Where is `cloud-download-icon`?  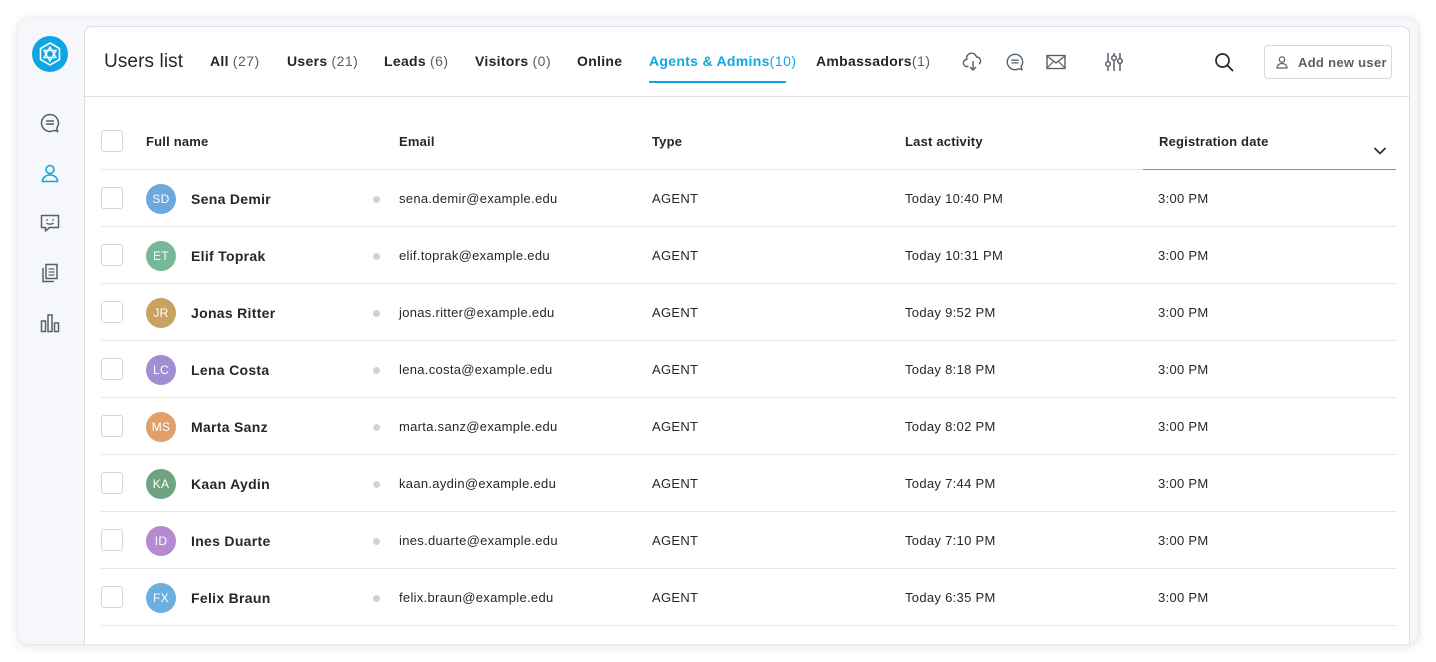
cloud-download-icon is located at coordinates (973, 62).